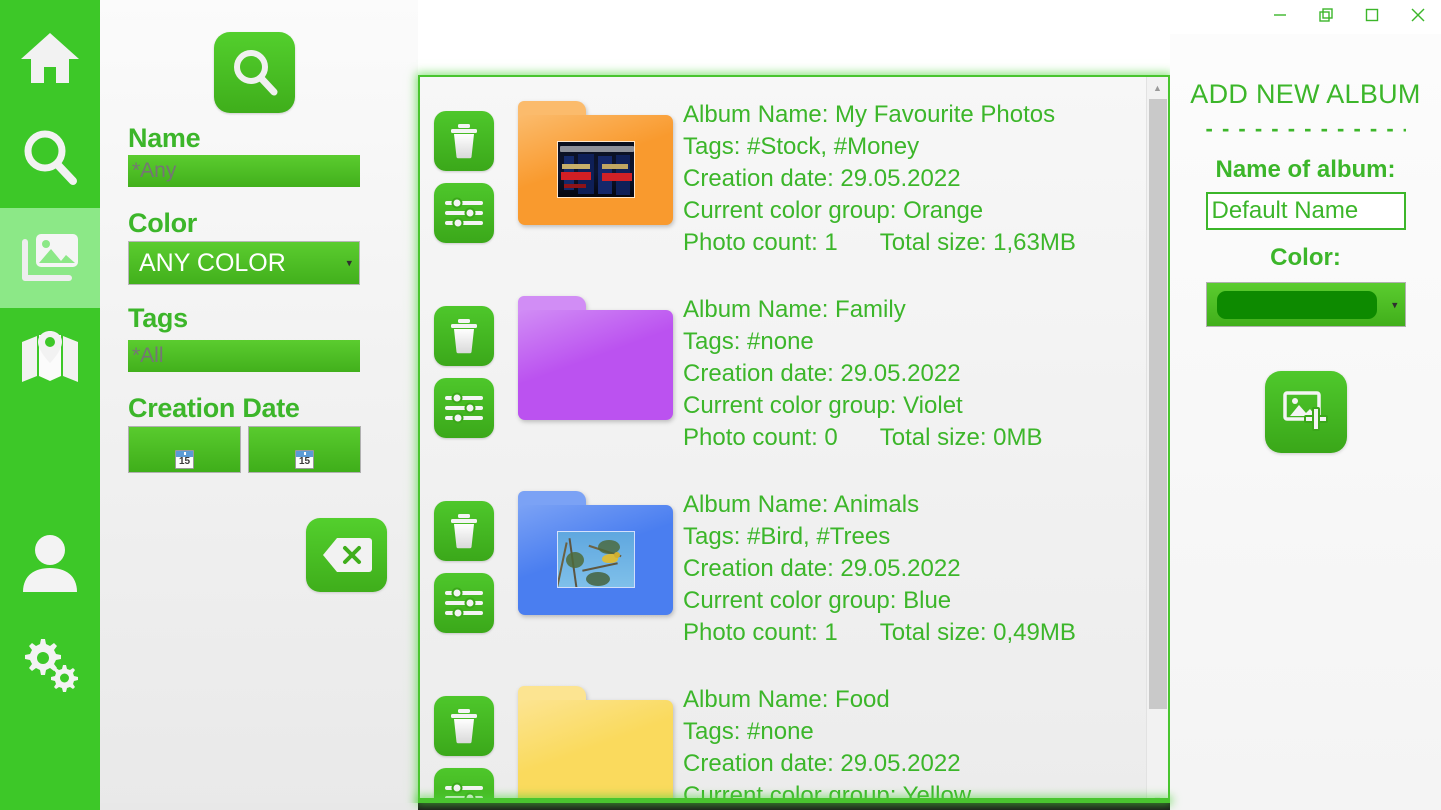 The image size is (1441, 810). I want to click on person-icon, so click(50, 563).